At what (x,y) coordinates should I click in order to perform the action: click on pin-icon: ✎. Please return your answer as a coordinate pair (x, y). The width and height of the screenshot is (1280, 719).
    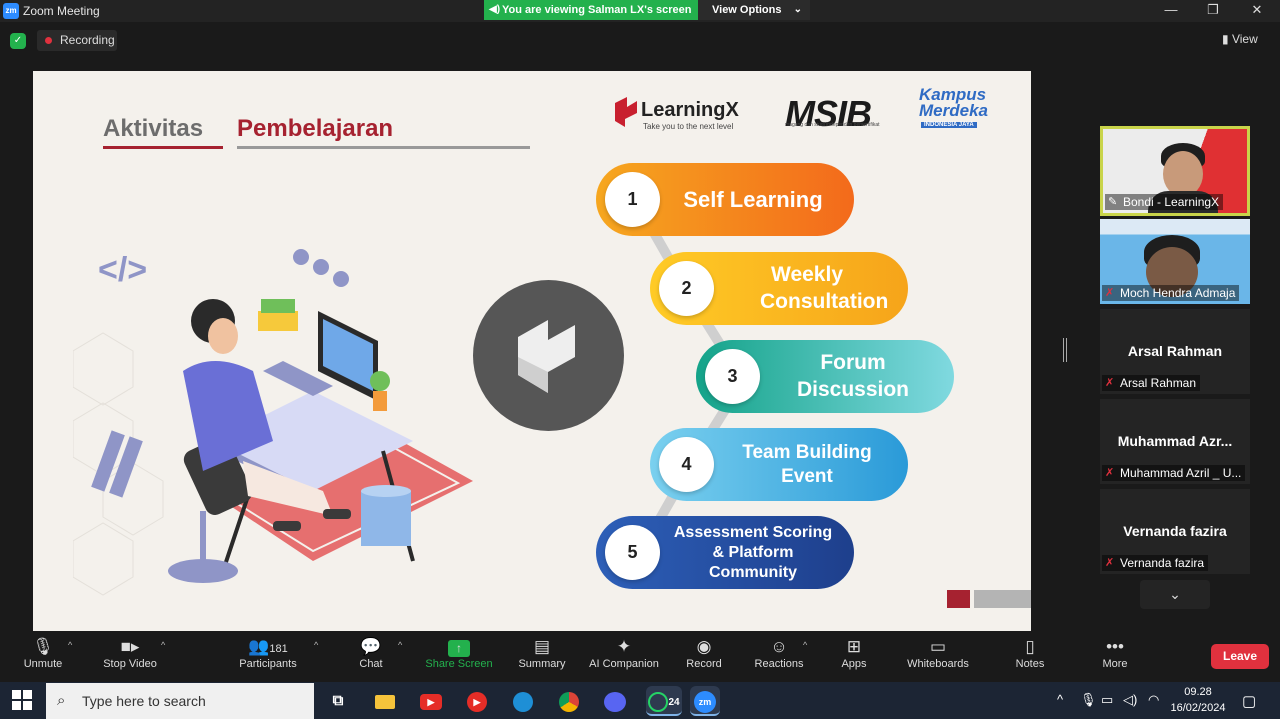
    Looking at the image, I should click on (1113, 202).